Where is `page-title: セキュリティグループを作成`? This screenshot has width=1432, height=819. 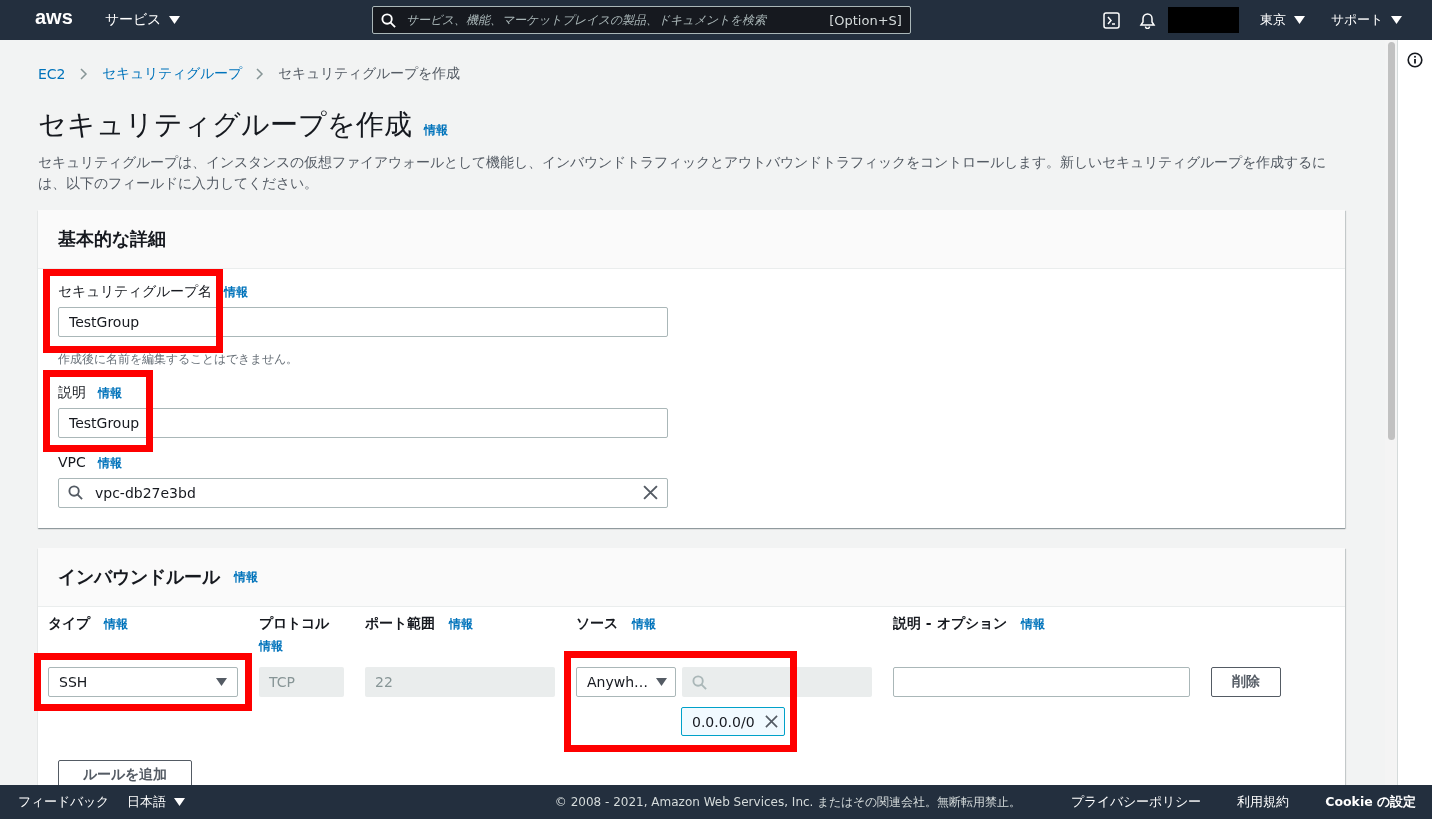 page-title: セキュリティグループを作成 is located at coordinates (225, 125).